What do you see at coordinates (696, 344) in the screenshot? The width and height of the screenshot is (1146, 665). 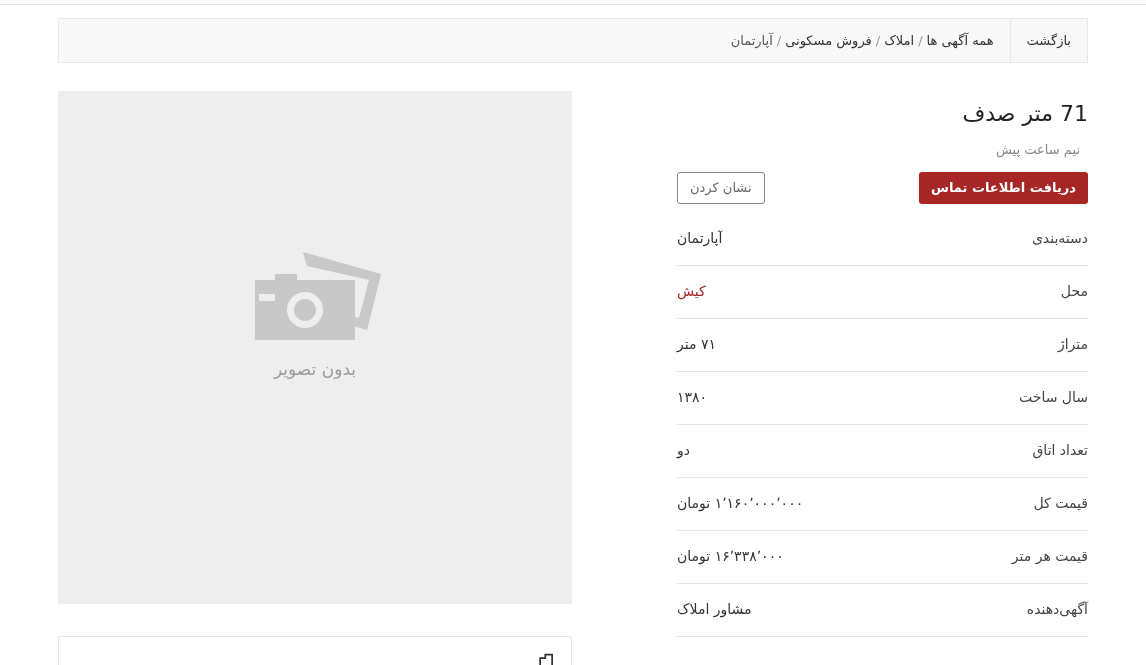 I see `detail-value: ۷۱ متر` at bounding box center [696, 344].